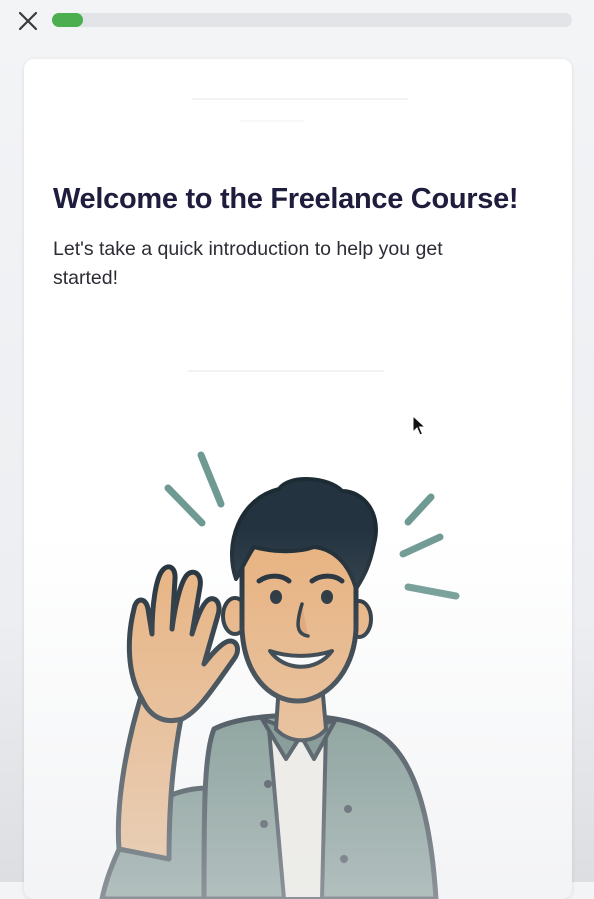 The image size is (594, 899). What do you see at coordinates (312, 20) in the screenshot?
I see `progress-bar` at bounding box center [312, 20].